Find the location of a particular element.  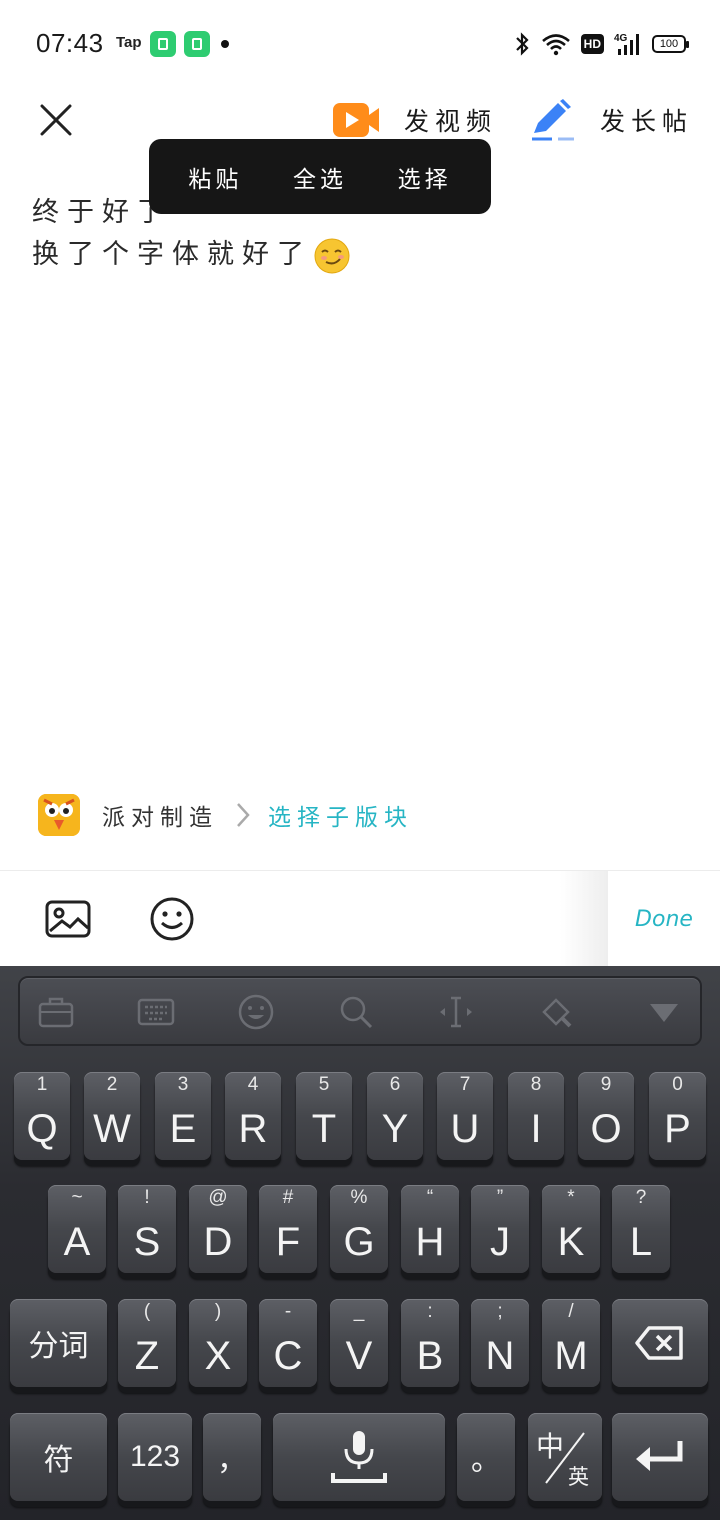

key-s: ! S is located at coordinates (147, 1229).